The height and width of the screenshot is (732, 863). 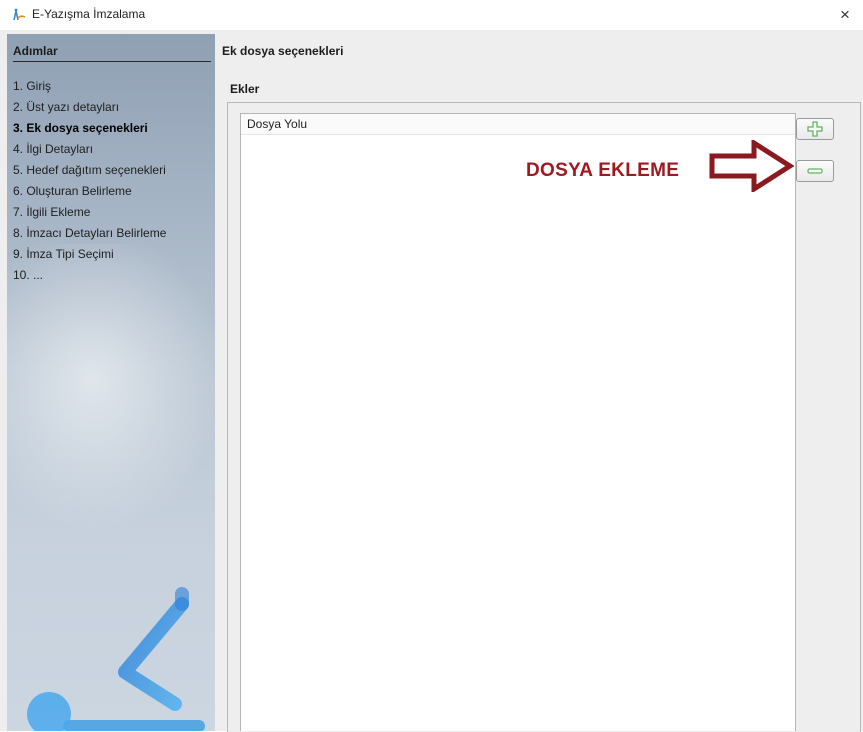 I want to click on window-title: E-Yazışma İmzalama, so click(x=89, y=14).